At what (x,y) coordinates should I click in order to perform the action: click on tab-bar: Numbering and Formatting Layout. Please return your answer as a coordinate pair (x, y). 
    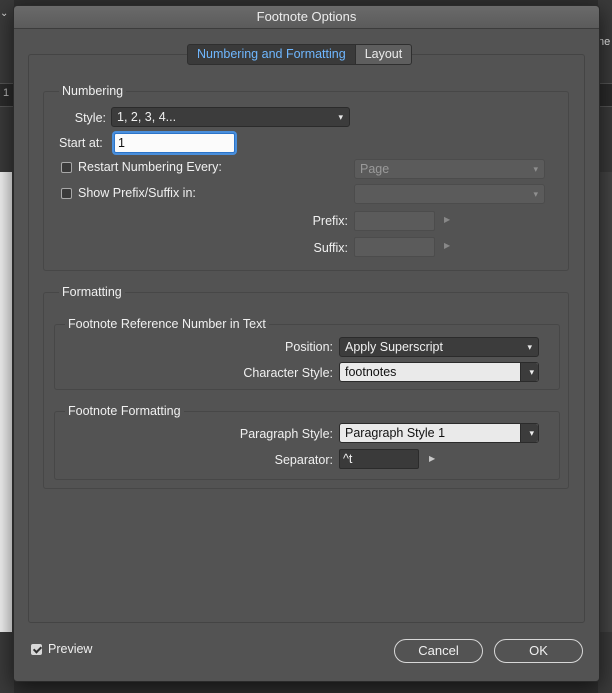
    Looking at the image, I should click on (300, 54).